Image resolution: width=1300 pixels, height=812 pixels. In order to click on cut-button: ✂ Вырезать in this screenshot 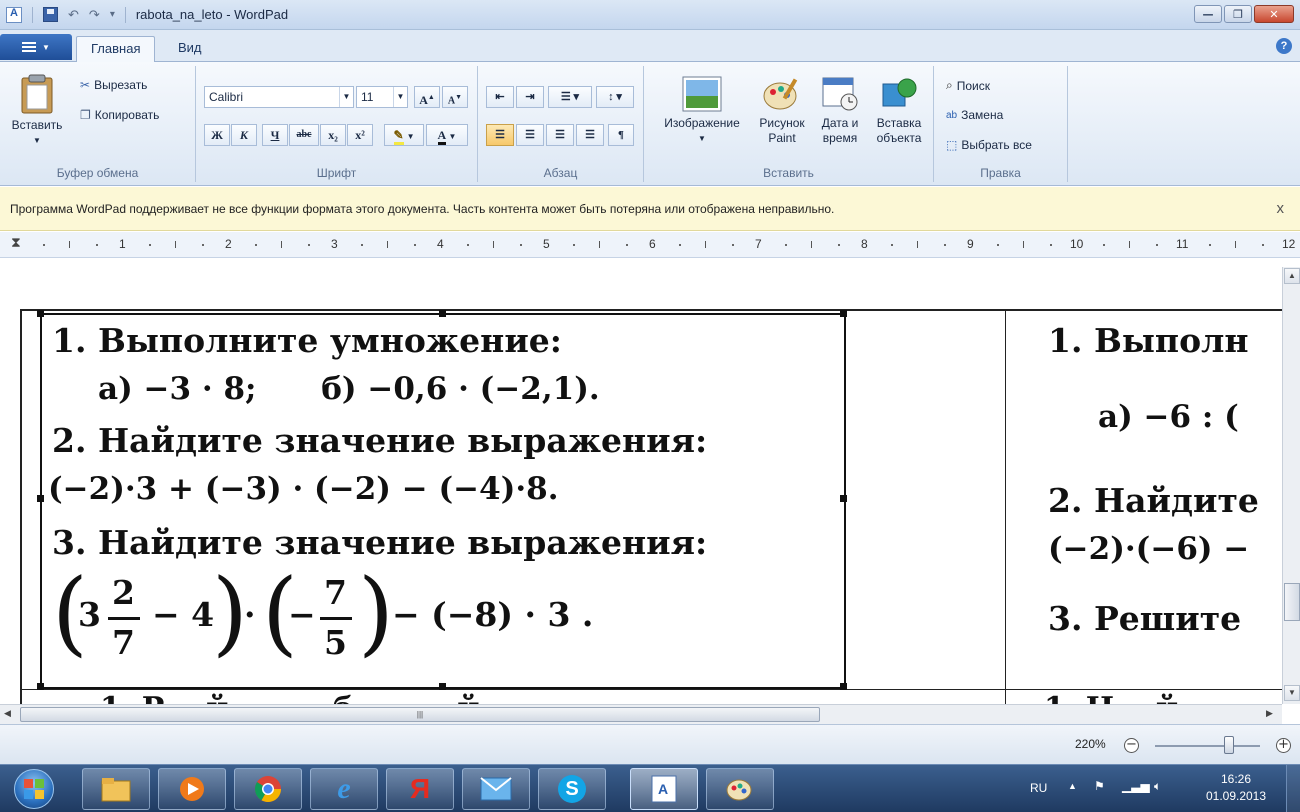, I will do `click(113, 85)`.